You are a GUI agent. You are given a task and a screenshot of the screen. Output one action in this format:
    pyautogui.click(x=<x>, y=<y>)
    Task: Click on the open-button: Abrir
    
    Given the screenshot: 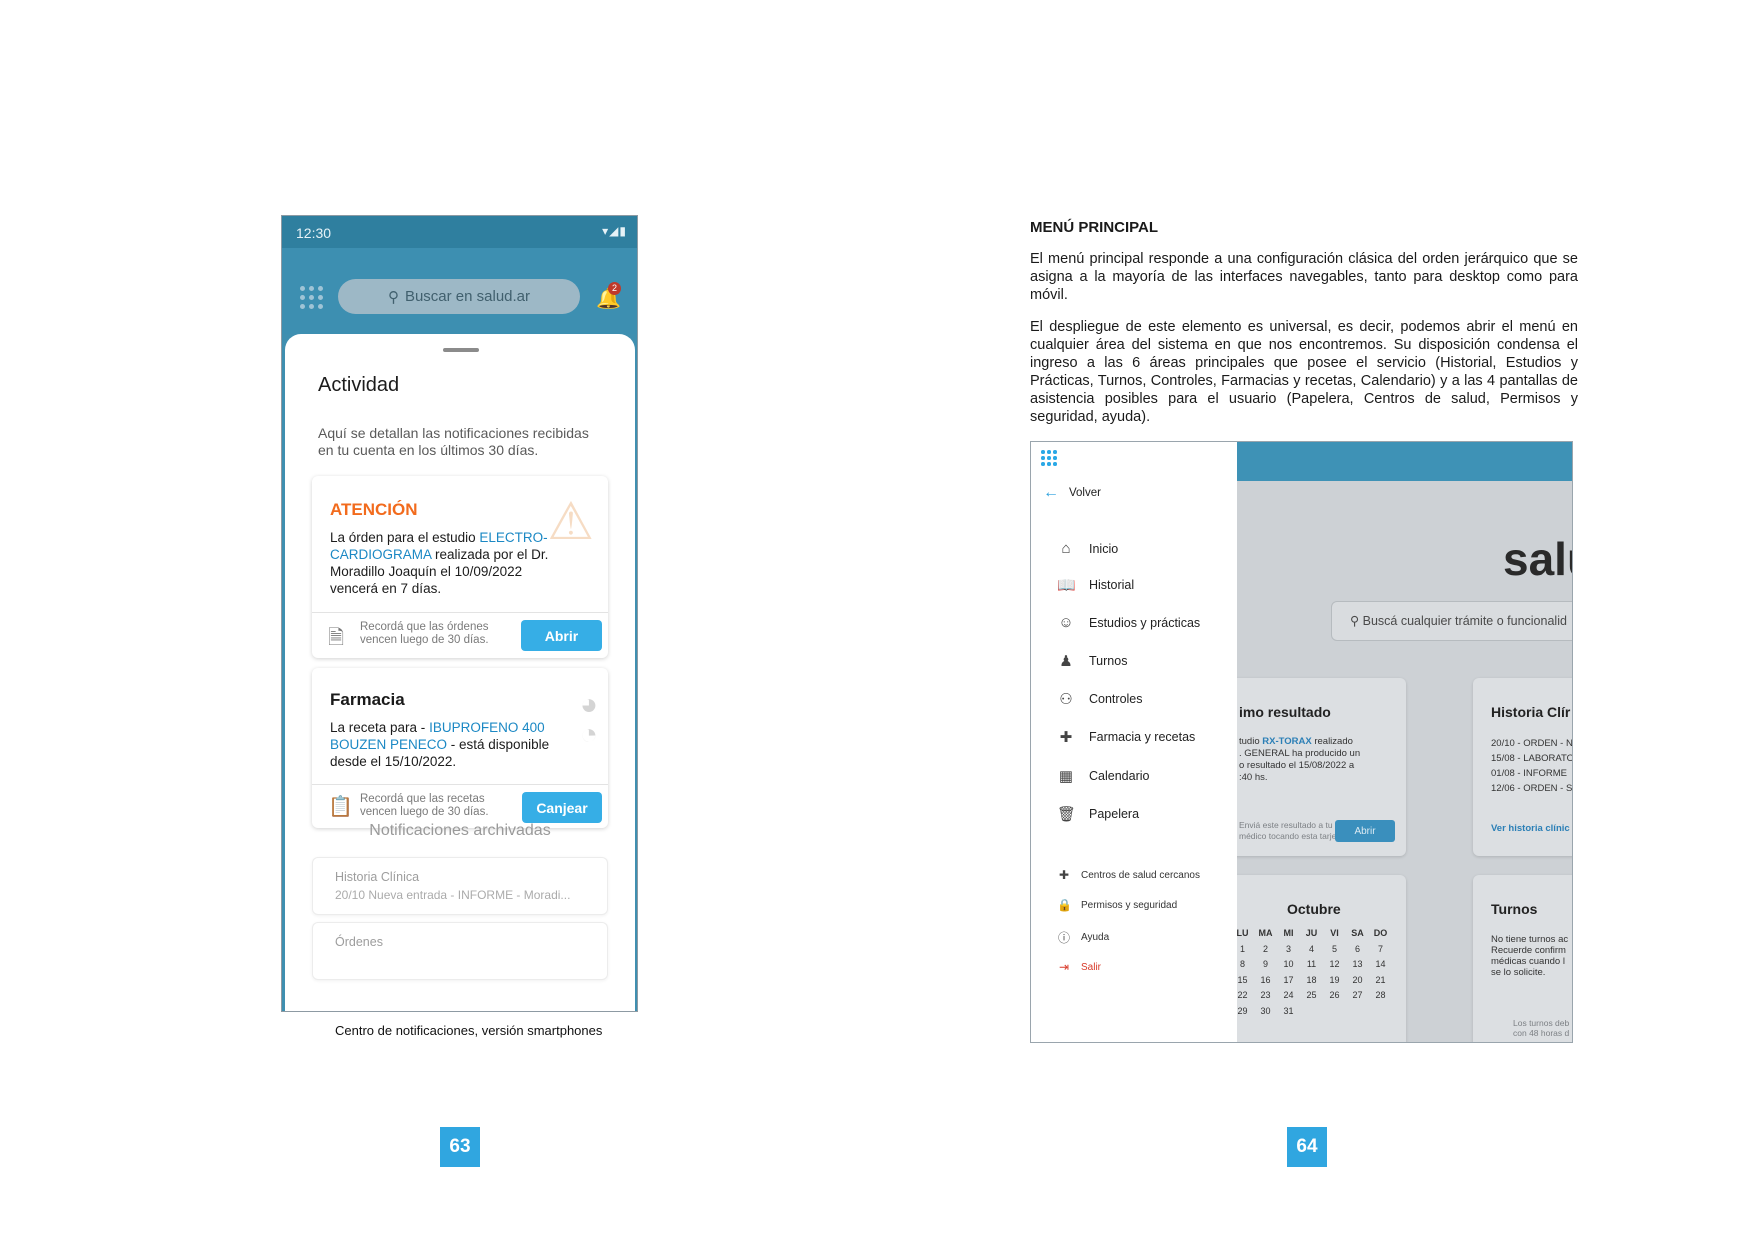 What is the action you would take?
    pyautogui.click(x=561, y=635)
    